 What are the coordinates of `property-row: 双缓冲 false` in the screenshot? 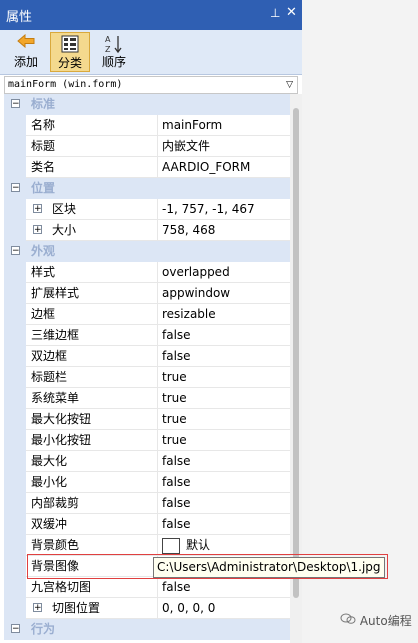 It's located at (147, 524).